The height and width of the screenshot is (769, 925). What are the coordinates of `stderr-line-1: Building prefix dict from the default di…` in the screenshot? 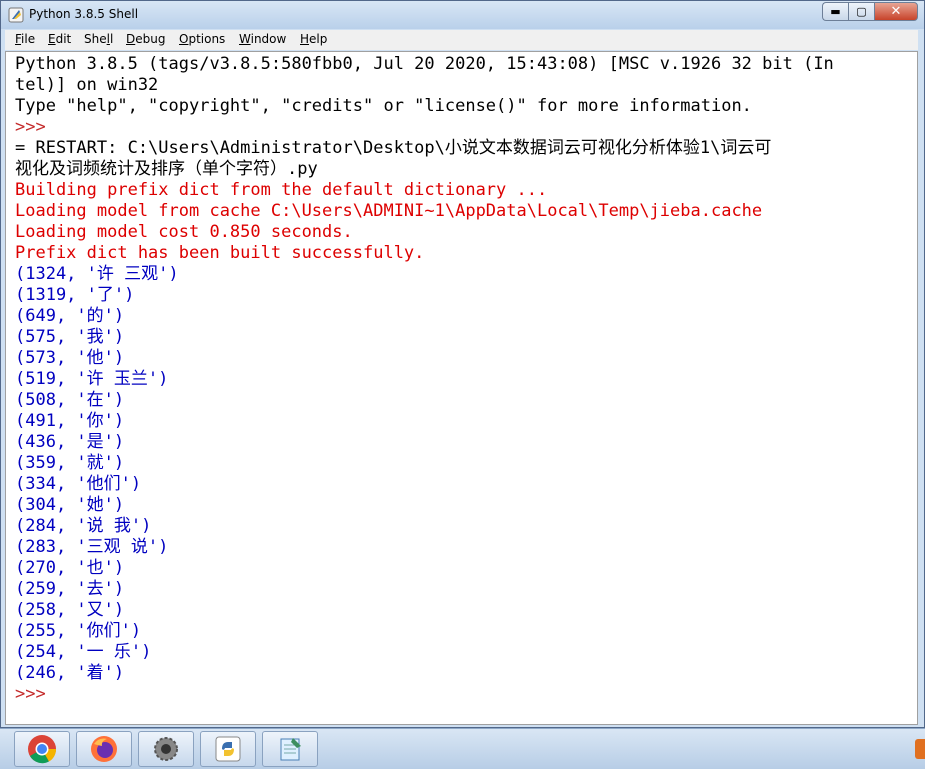 It's located at (281, 190).